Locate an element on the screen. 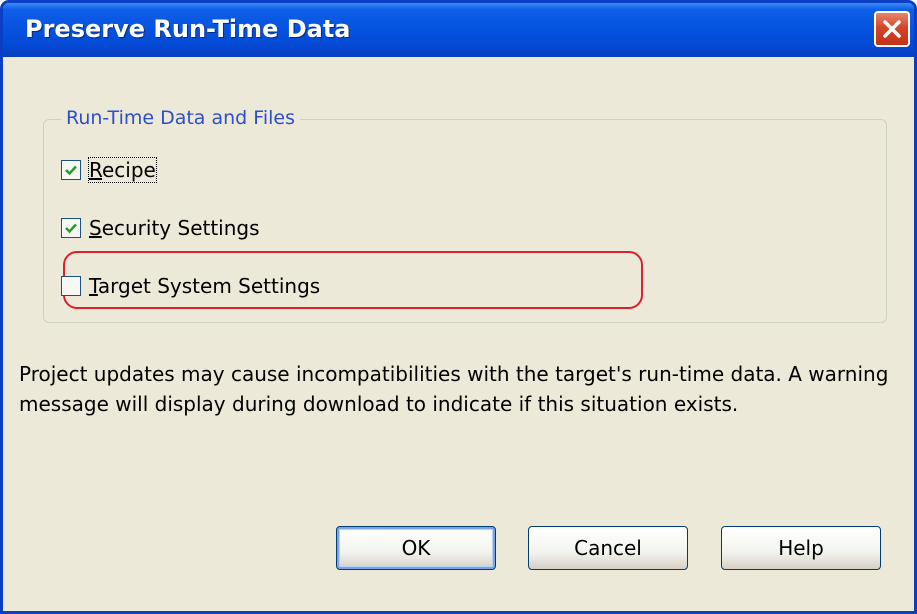 This screenshot has height=614, width=917. security-settings-option: Security Settings is located at coordinates (160, 228).